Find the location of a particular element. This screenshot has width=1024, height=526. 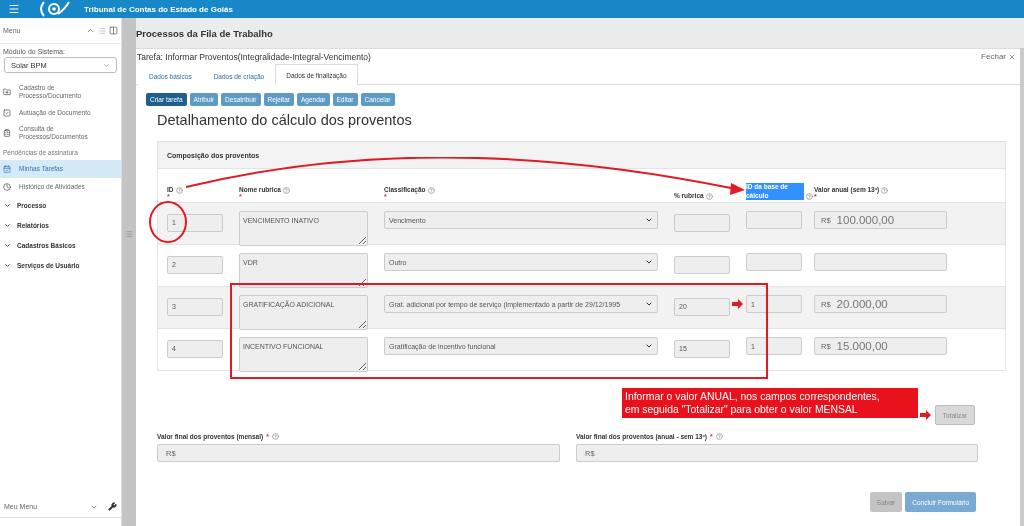

annotation-circle is located at coordinates (168, 222).